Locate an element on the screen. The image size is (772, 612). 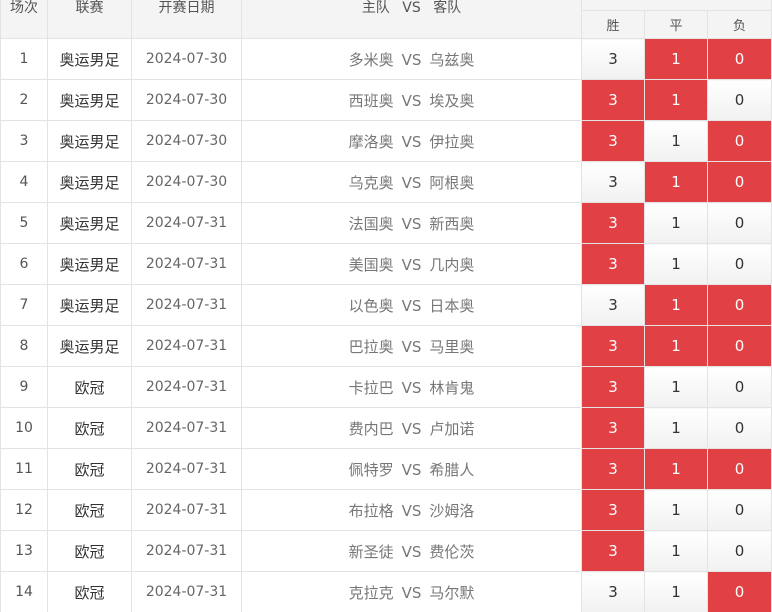
table-row: 7 奥运男足 2024-07-31 以色奥 VS 日本奥 3 1 0 is located at coordinates (386, 305).